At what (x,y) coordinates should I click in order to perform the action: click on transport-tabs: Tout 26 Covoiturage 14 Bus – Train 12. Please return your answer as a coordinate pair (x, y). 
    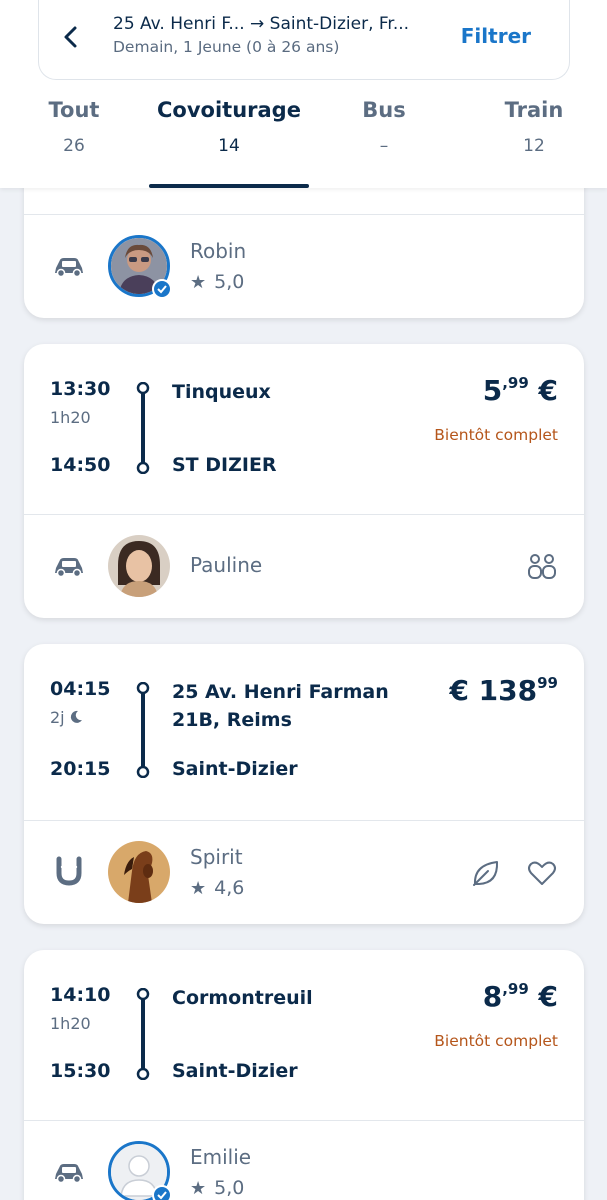
    Looking at the image, I should click on (303, 143).